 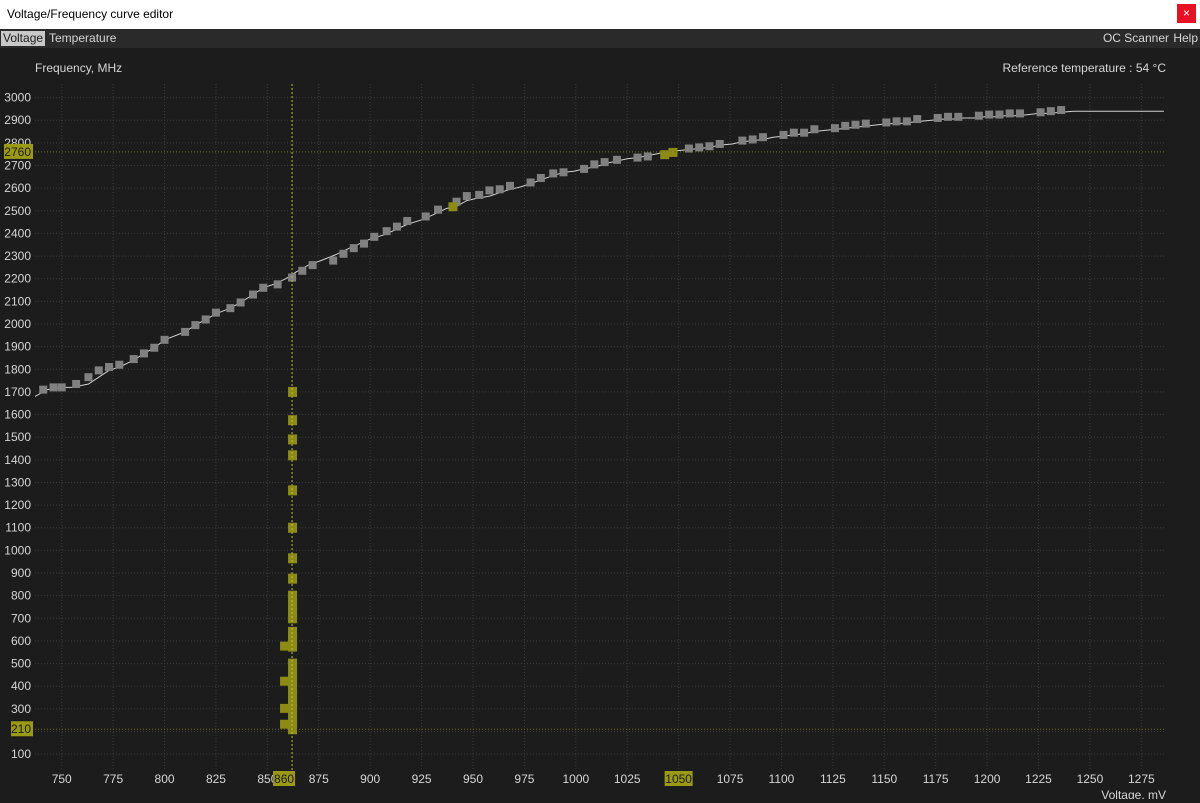 What do you see at coordinates (82, 38) in the screenshot?
I see `menu-temperature: Temperature` at bounding box center [82, 38].